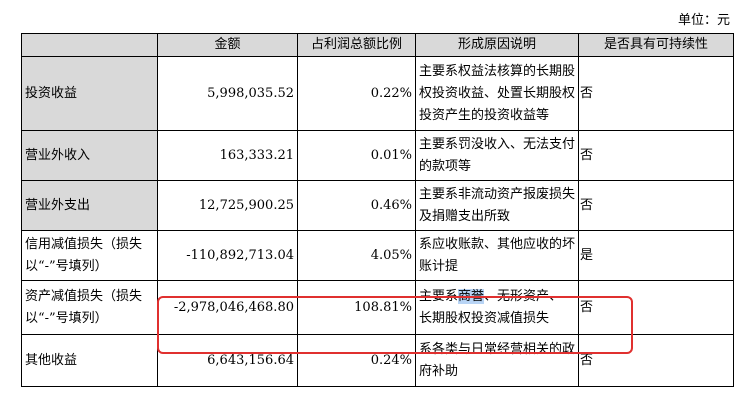 The width and height of the screenshot is (744, 412). I want to click on row-amount: 12,725,900.25, so click(227, 205).